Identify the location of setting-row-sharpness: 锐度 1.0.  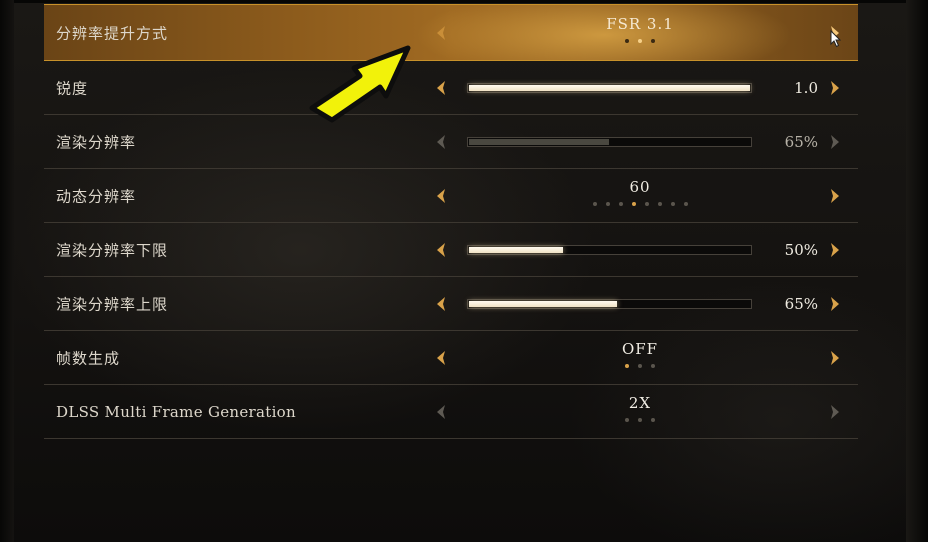
(451, 88).